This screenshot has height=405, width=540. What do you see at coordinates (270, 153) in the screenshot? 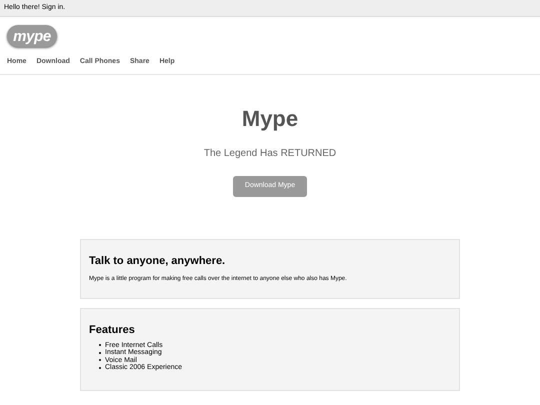
I see `hero-subtitle: The Legend Has RETURNED` at bounding box center [270, 153].